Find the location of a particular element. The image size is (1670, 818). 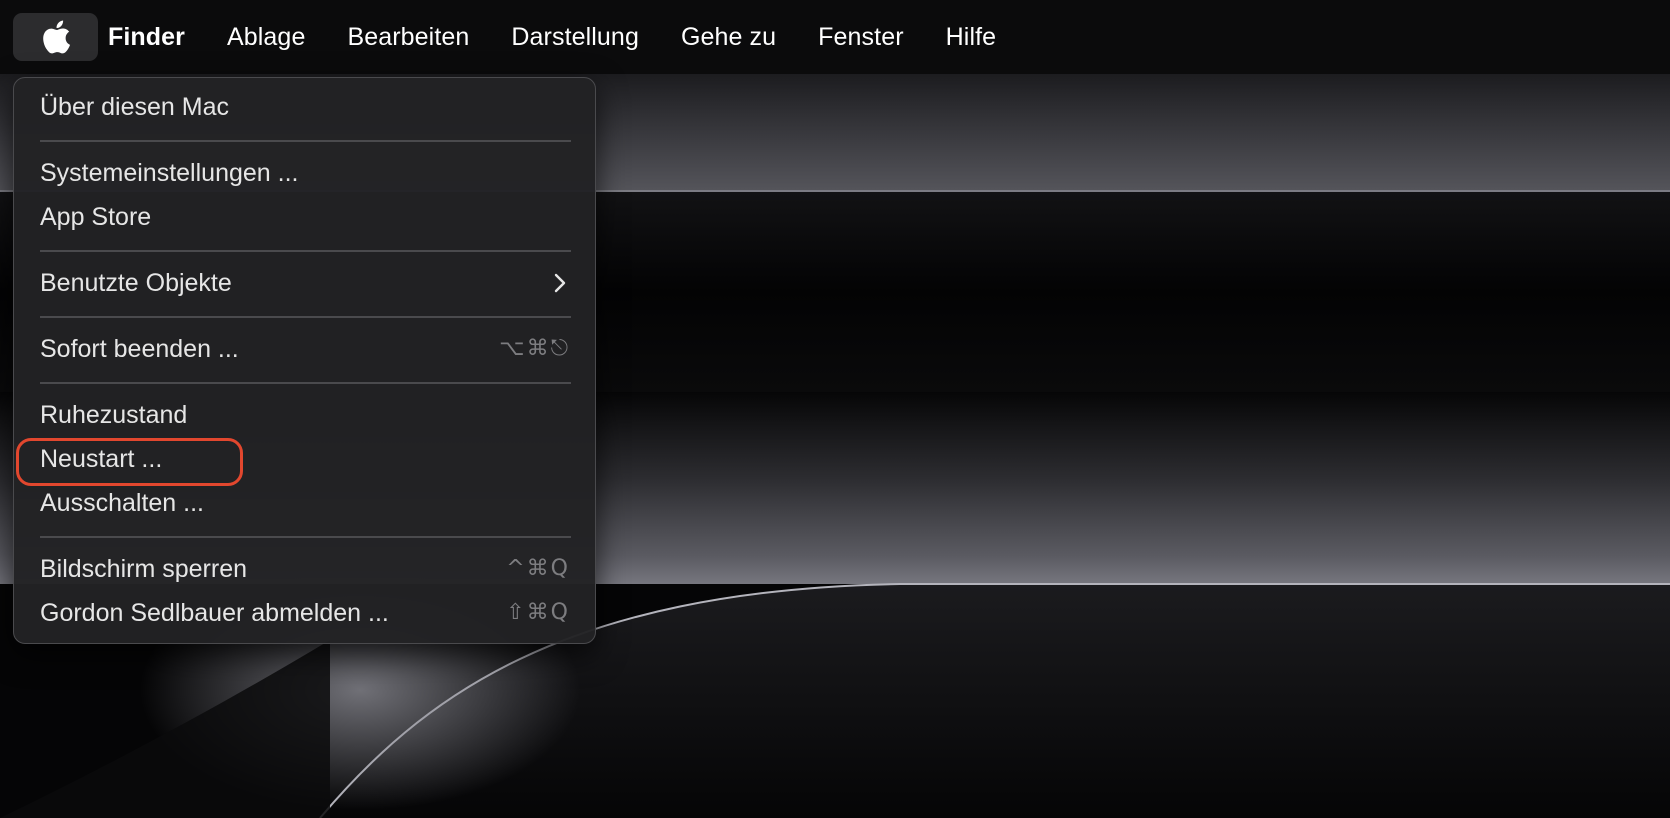

menu-item-about-mac: Über diesen Mac is located at coordinates (304, 107).